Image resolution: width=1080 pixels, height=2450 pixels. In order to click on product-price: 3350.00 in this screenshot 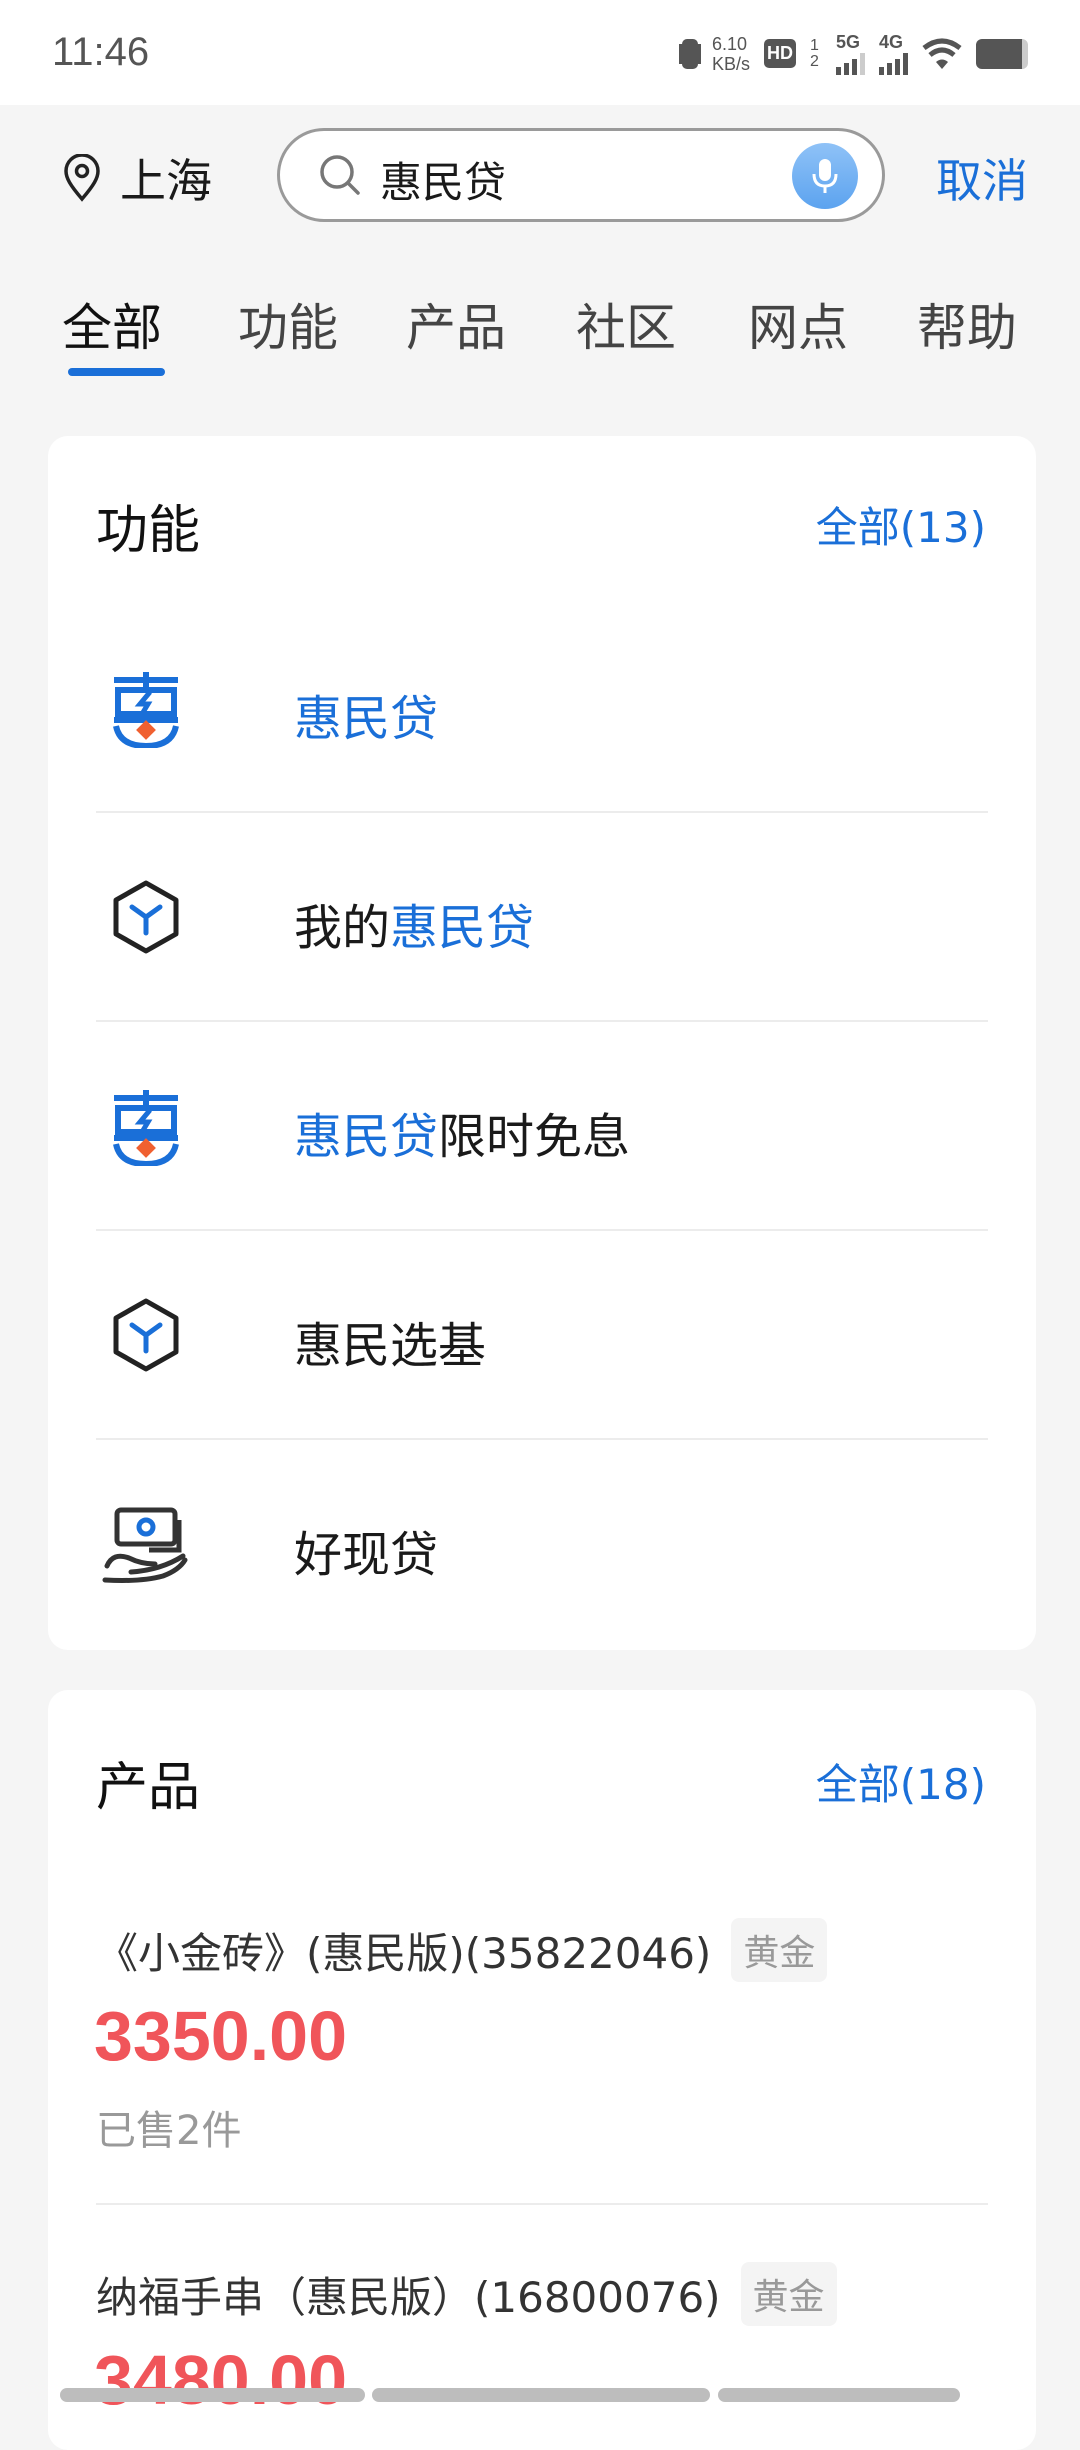, I will do `click(221, 2036)`.